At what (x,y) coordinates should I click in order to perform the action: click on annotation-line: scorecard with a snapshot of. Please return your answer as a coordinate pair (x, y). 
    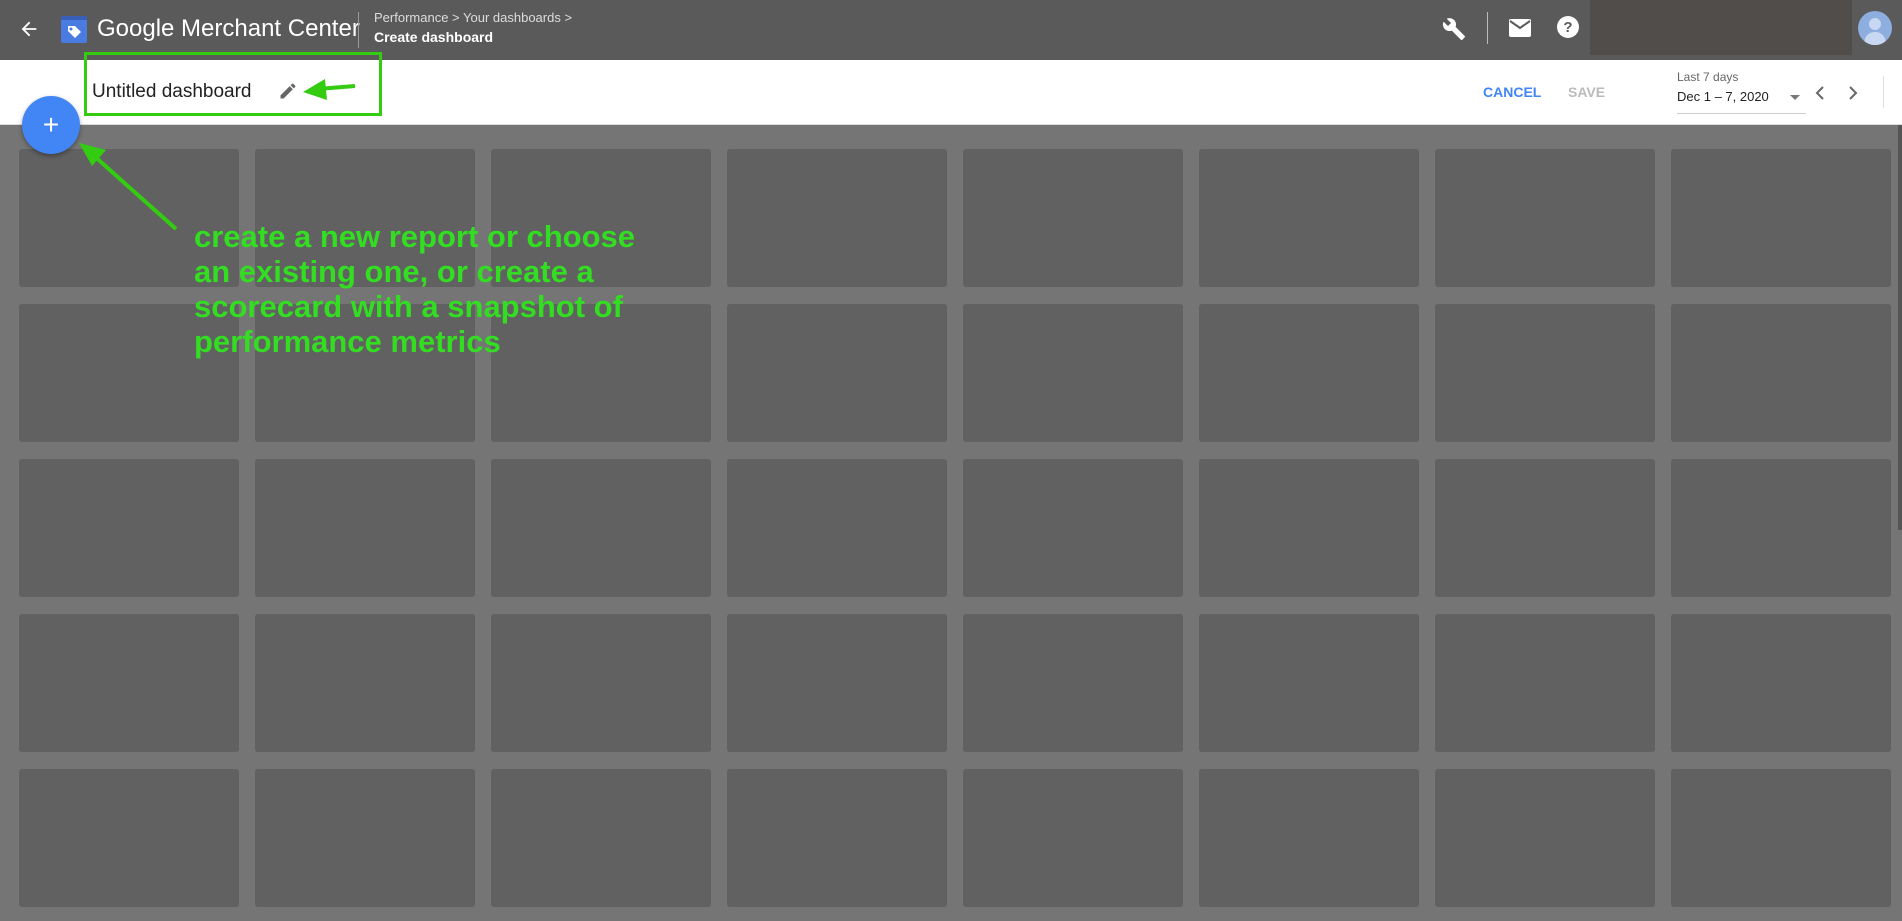
    Looking at the image, I should click on (408, 306).